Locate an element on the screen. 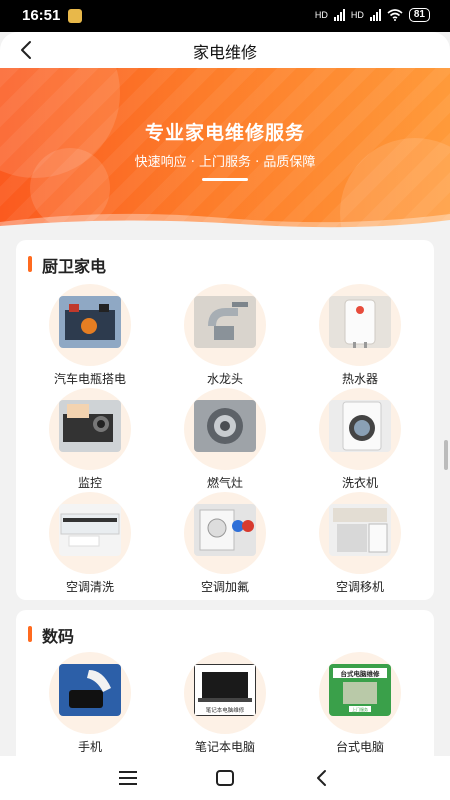 Image resolution: width=450 pixels, height=800 pixels. service-ac-cleaning: 空调清洗 is located at coordinates (90, 543).